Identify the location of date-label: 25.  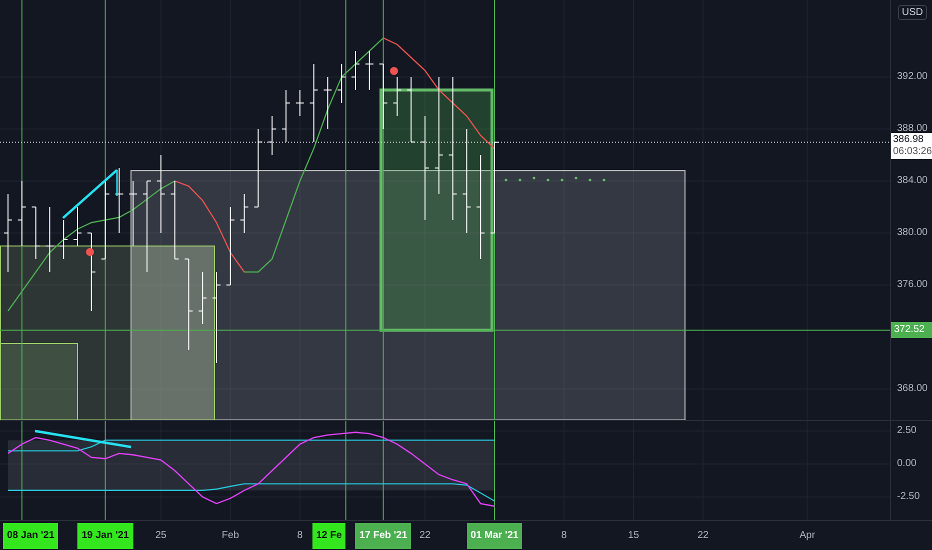
(161, 536).